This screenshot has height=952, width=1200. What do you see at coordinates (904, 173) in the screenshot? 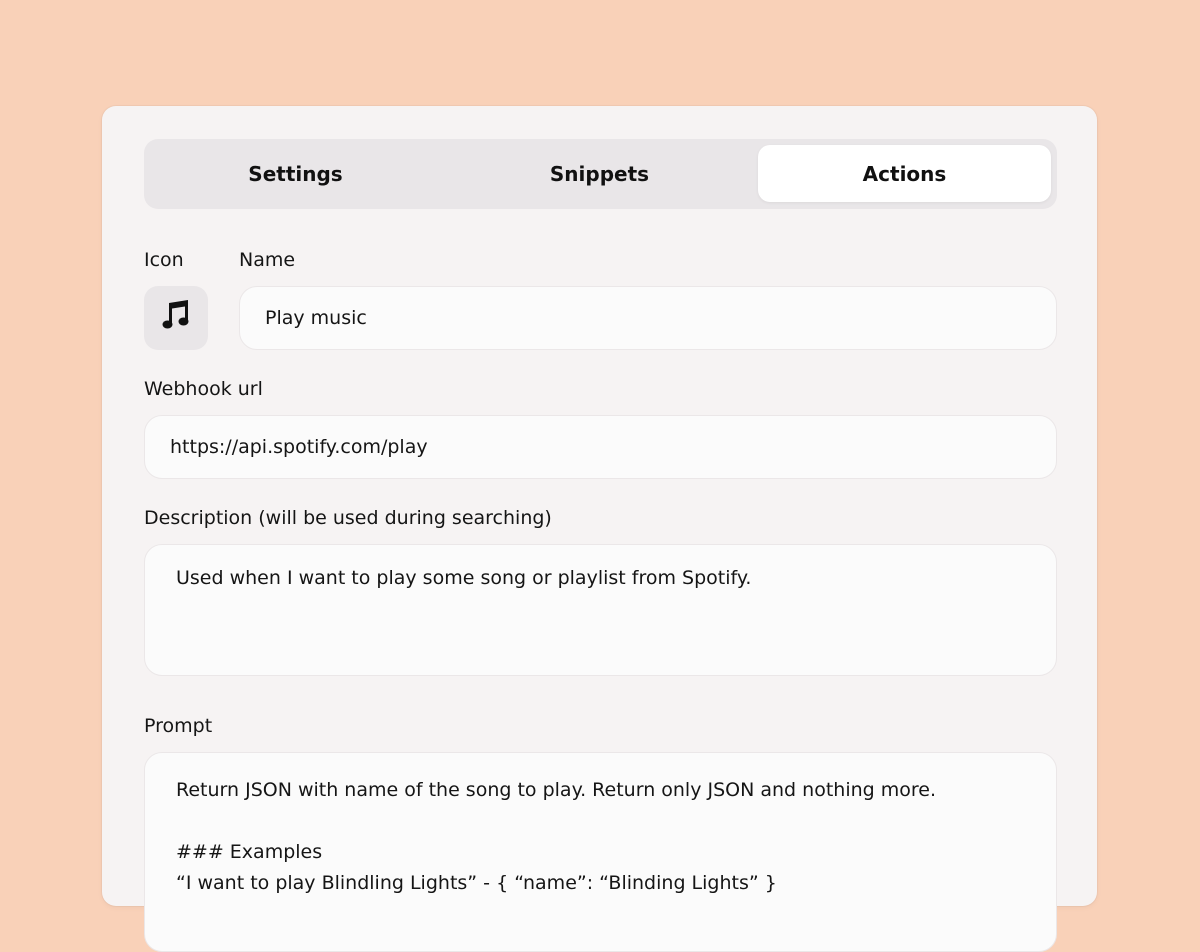
I see `tab-actions: Actions` at bounding box center [904, 173].